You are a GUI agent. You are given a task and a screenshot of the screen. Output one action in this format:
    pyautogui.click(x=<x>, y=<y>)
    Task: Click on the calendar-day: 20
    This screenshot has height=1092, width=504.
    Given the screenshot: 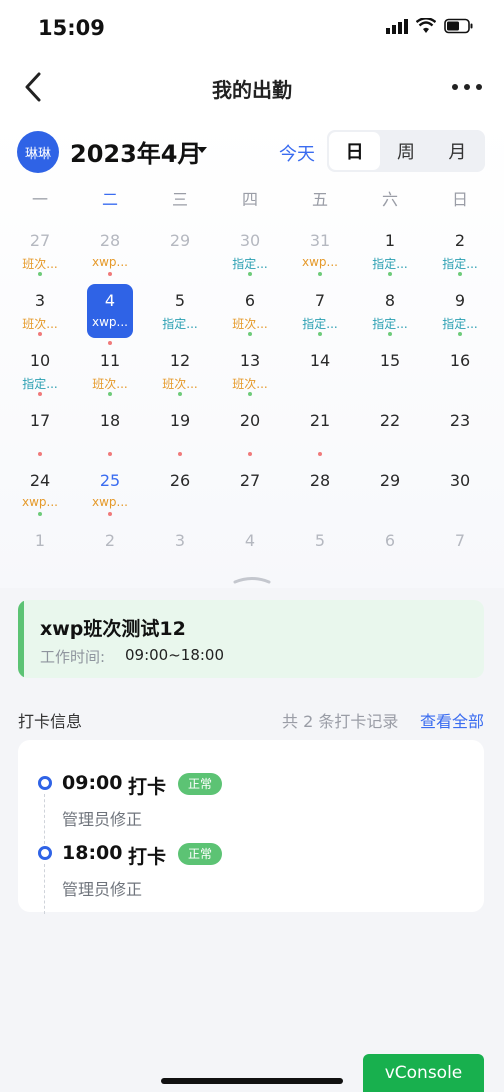 What is the action you would take?
    pyautogui.click(x=250, y=435)
    